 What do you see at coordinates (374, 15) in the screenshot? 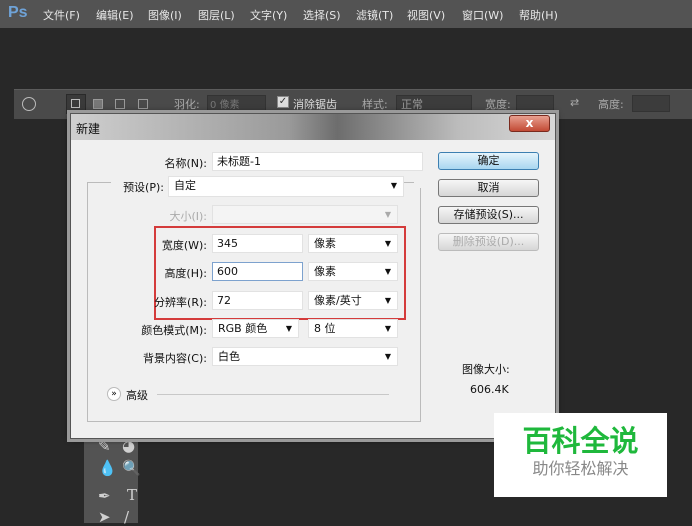
I see `menu-filter: 滤镜(T)` at bounding box center [374, 15].